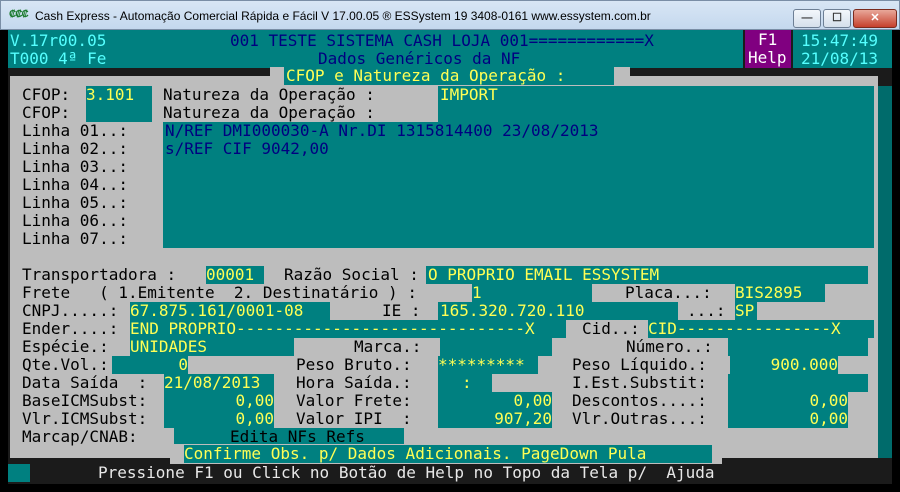 The width and height of the screenshot is (900, 492). Describe the element at coordinates (230, 311) in the screenshot. I see `cnpj-field: 67.875.161/0001-08` at that location.